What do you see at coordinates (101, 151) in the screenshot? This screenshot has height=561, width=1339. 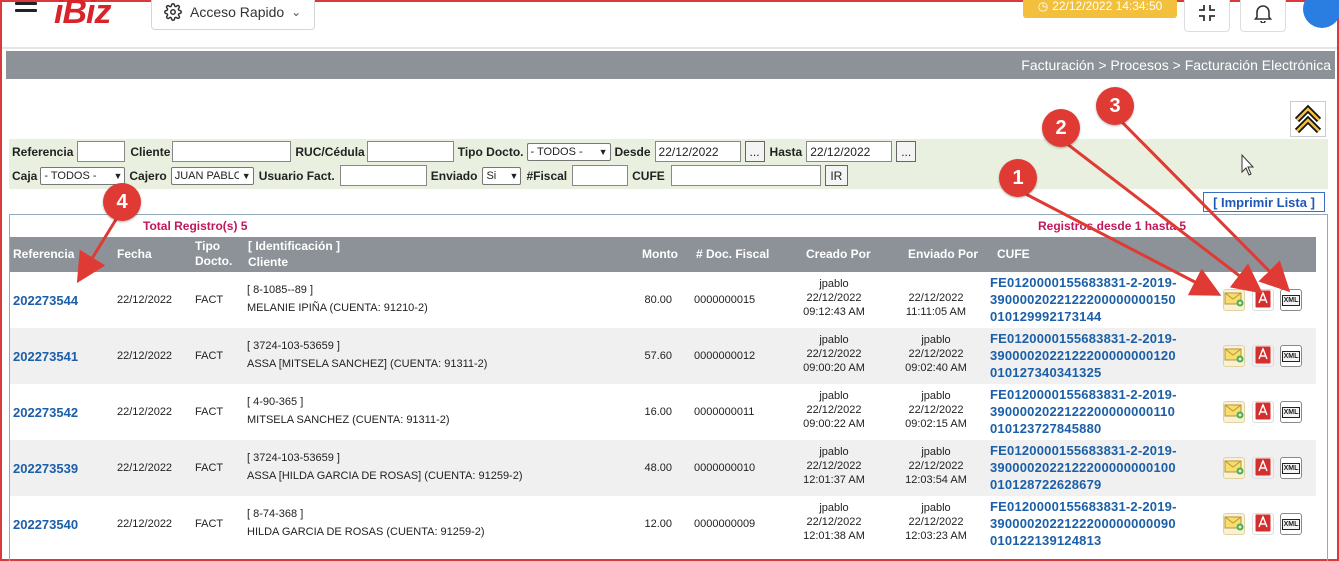 I see `referencia-input` at bounding box center [101, 151].